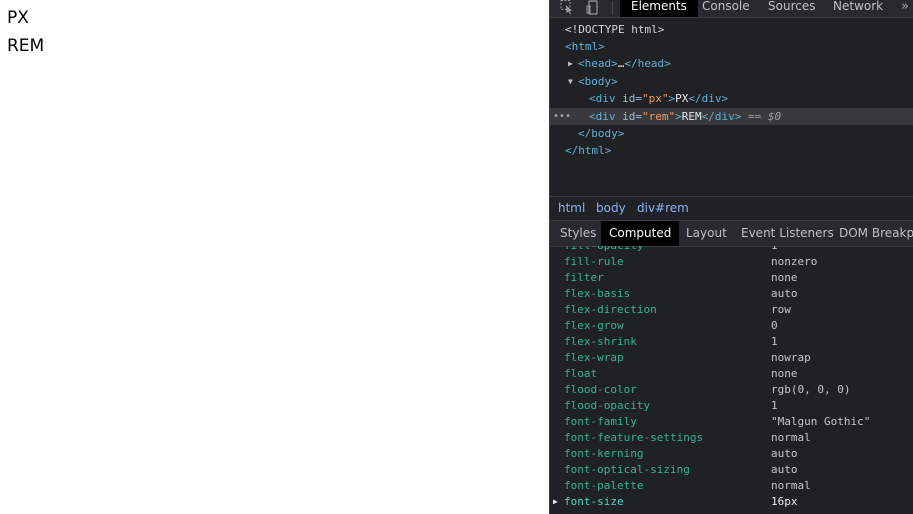 This screenshot has height=514, width=913. Describe the element at coordinates (26, 46) in the screenshot. I see `rem-text: REM` at that location.